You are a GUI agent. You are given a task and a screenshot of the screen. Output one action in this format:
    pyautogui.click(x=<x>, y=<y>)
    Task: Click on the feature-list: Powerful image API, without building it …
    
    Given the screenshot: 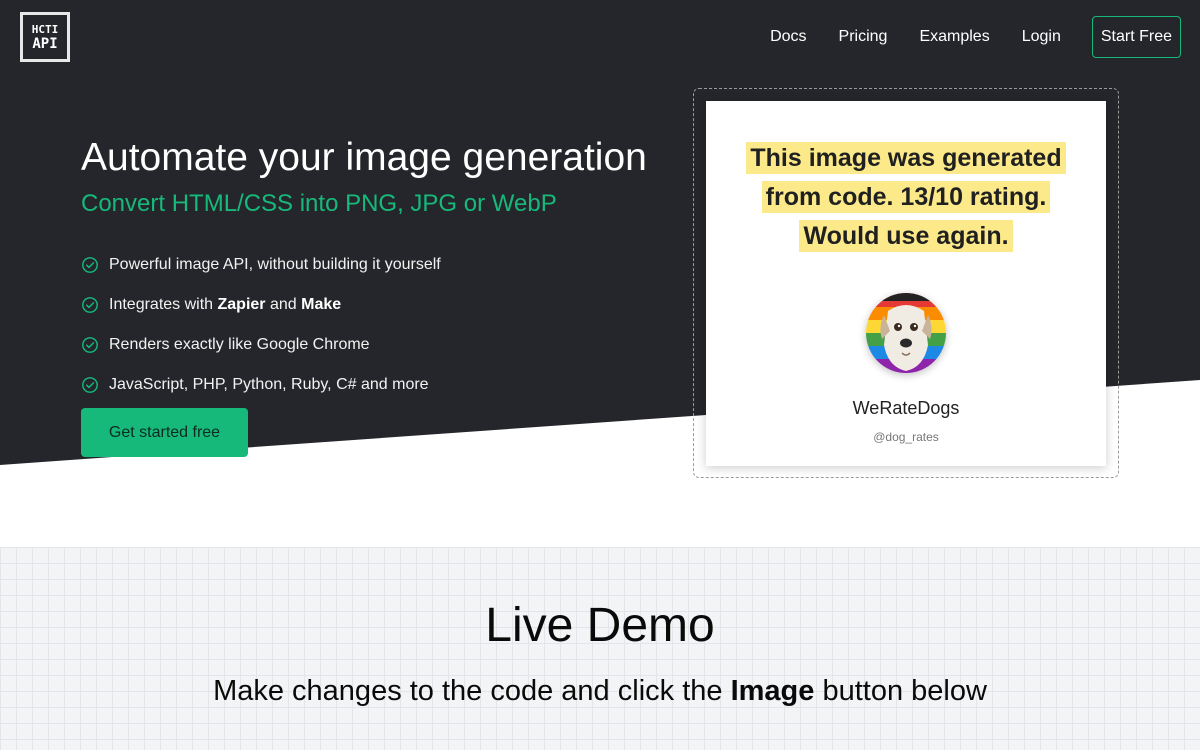 What is the action you would take?
    pyautogui.click(x=261, y=325)
    